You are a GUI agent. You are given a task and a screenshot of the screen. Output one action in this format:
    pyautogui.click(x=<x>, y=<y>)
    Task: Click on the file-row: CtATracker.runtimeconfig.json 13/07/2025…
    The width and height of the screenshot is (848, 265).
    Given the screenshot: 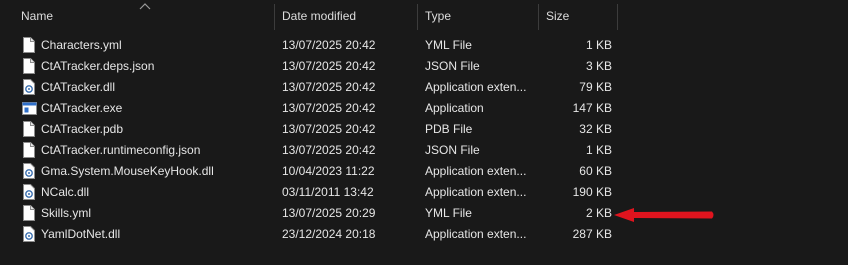 What is the action you would take?
    pyautogui.click(x=424, y=150)
    